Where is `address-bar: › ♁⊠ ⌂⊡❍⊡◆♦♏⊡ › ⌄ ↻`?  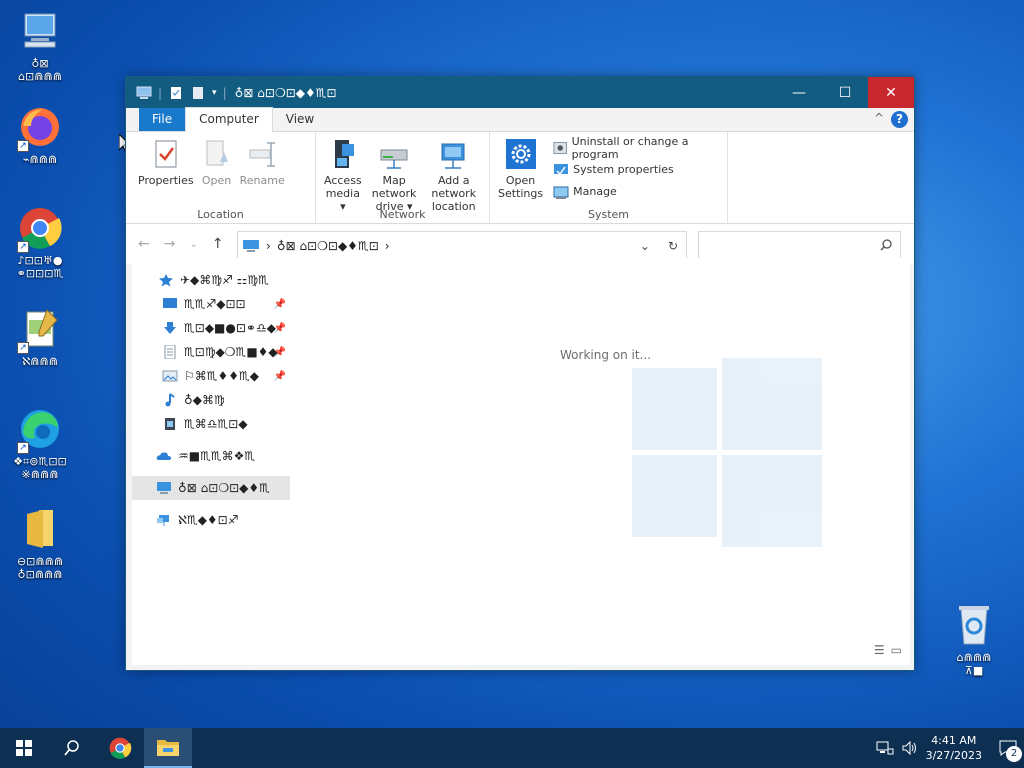 address-bar: › ♁⊠ ⌂⊡❍⊡◆♦♏⊡ › ⌄ ↻ is located at coordinates (462, 246).